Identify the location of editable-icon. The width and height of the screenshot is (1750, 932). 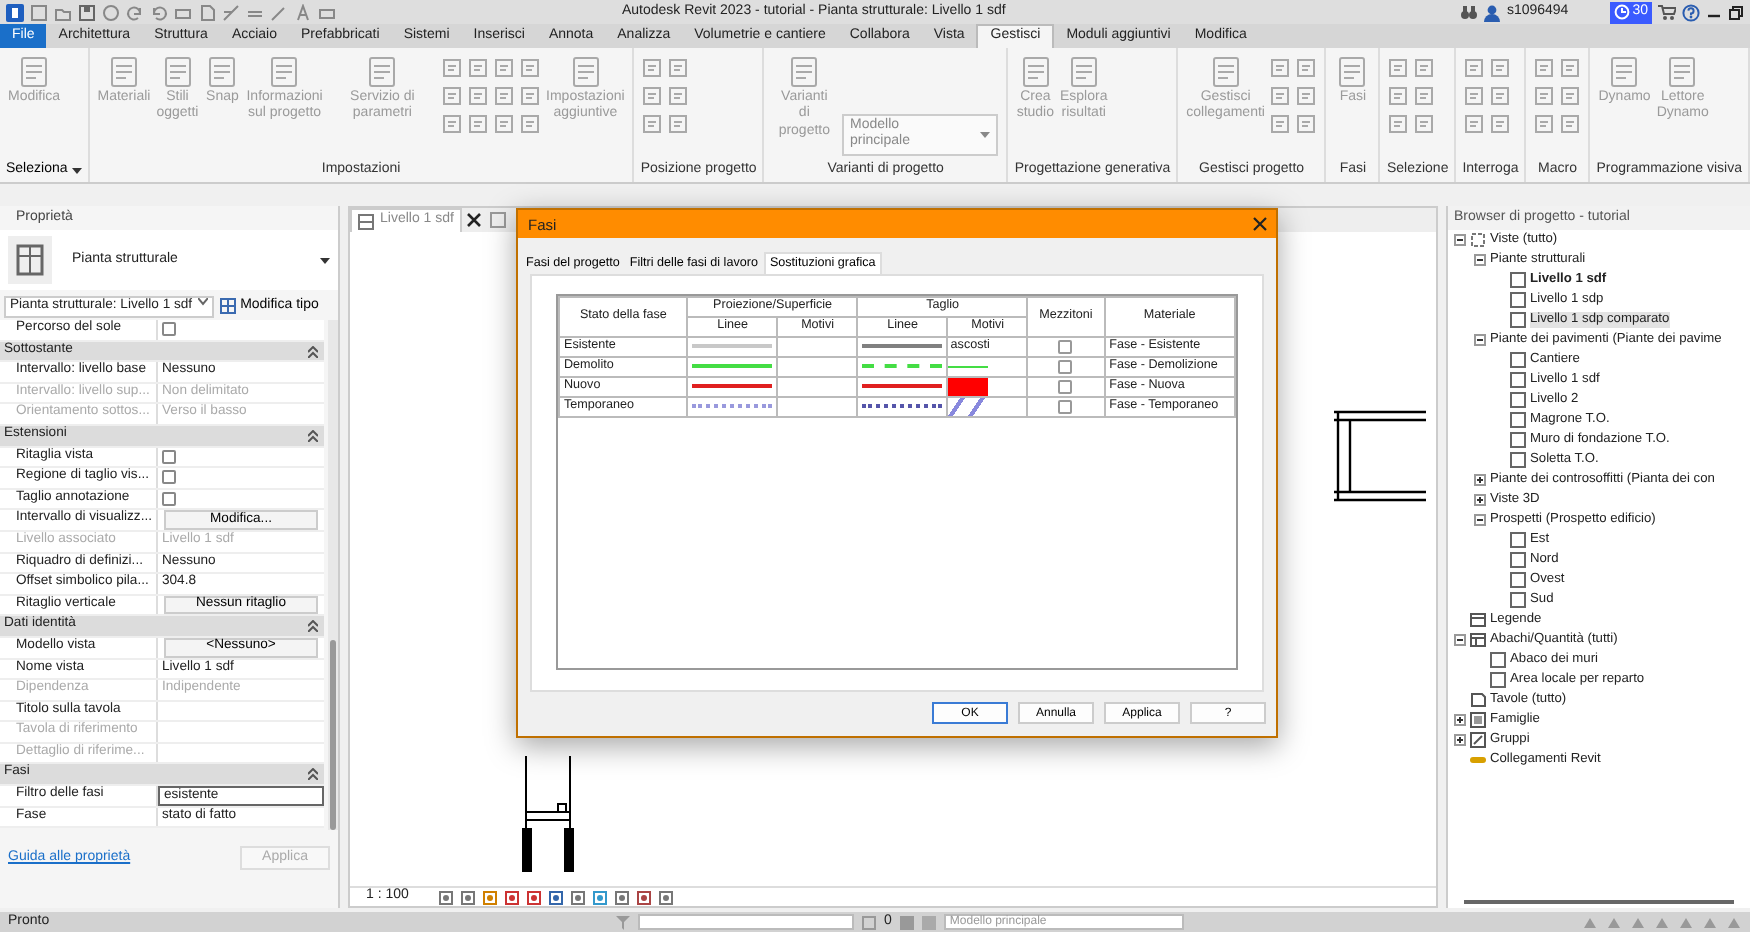
(869, 922).